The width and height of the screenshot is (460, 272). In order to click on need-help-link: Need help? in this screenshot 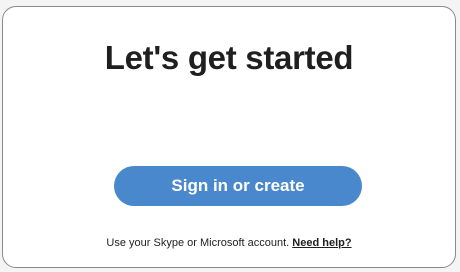, I will do `click(321, 243)`.